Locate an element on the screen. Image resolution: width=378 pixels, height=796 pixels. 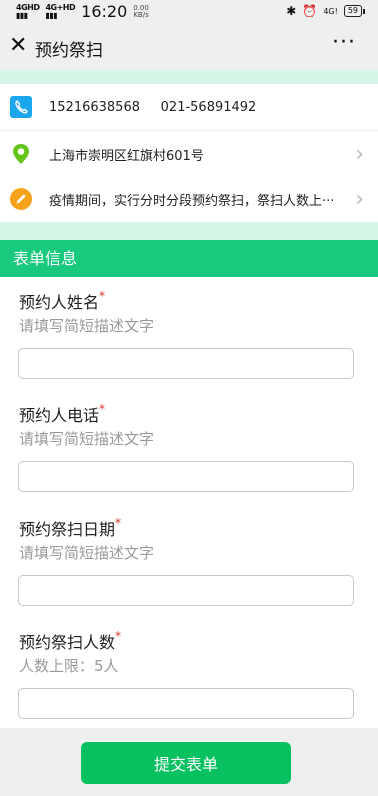
signal-label-1: 4GHD is located at coordinates (28, 7).